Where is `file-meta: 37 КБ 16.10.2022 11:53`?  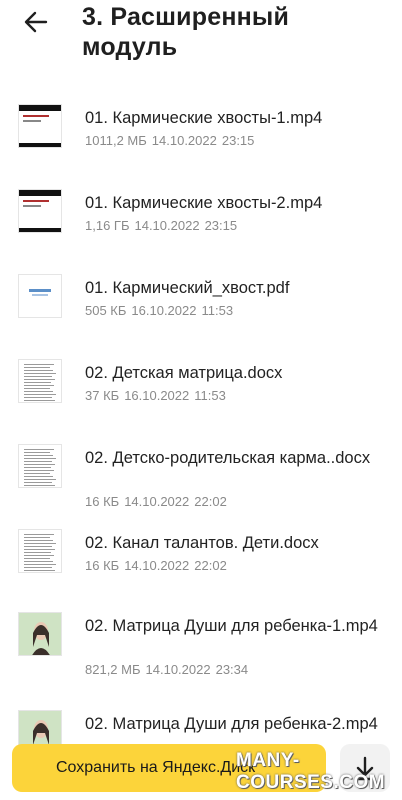
file-meta: 37 КБ 16.10.2022 11:53 is located at coordinates (155, 396).